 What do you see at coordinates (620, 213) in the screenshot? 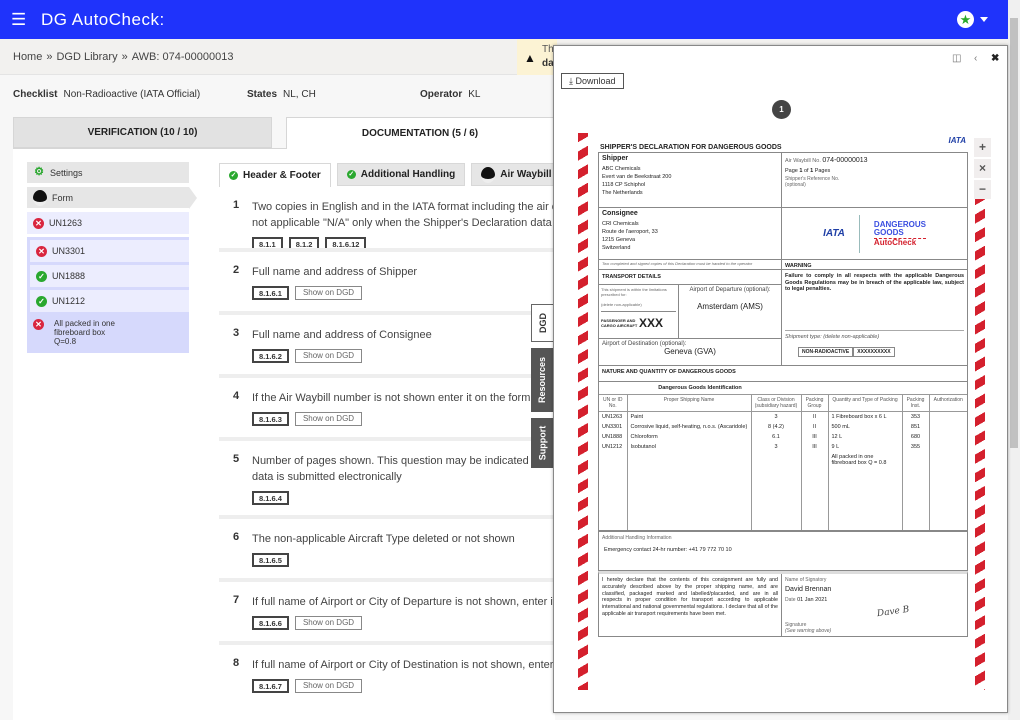
I see `consignee-label: Consignee` at bounding box center [620, 213].